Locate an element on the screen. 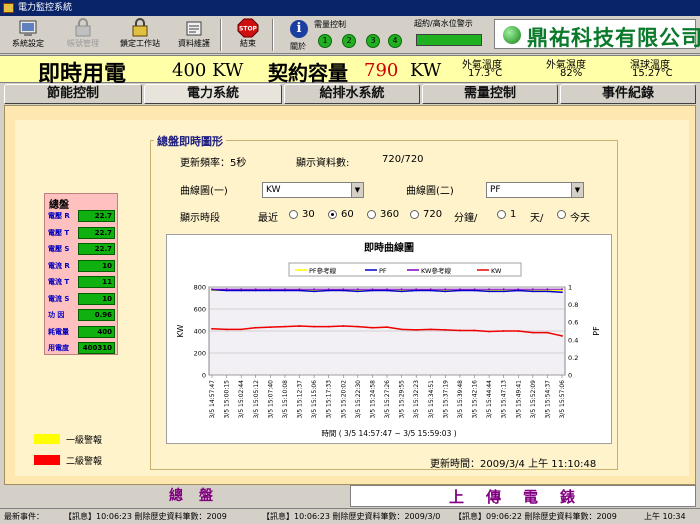 The image size is (700, 524). contract-warning-label: 超約/高水位警示 is located at coordinates (443, 23).